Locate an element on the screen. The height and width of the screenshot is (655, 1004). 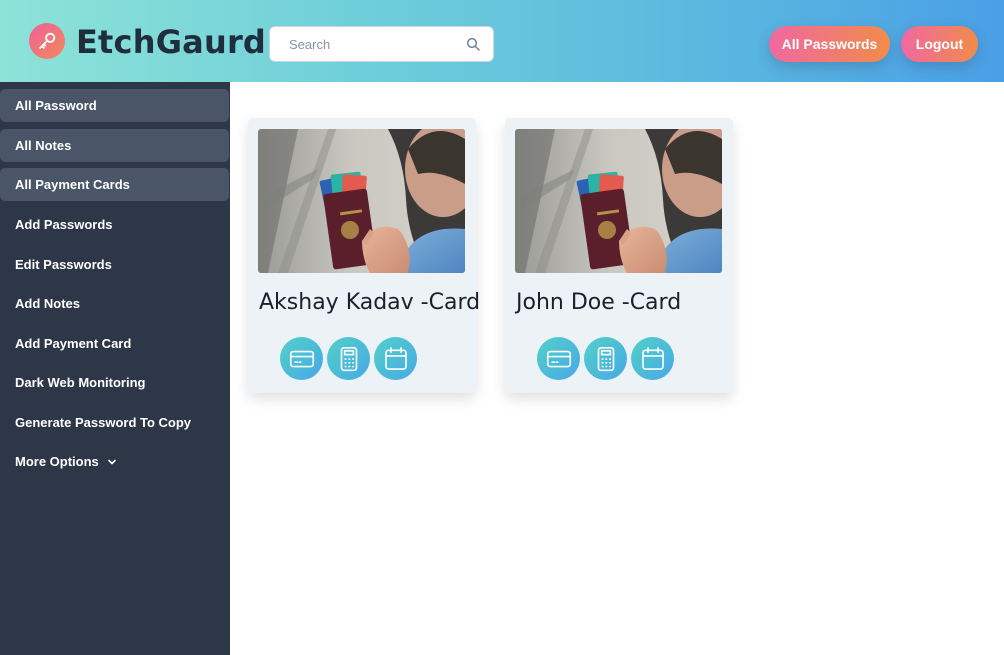
all-passwords-button: All Passwords is located at coordinates (829, 44).